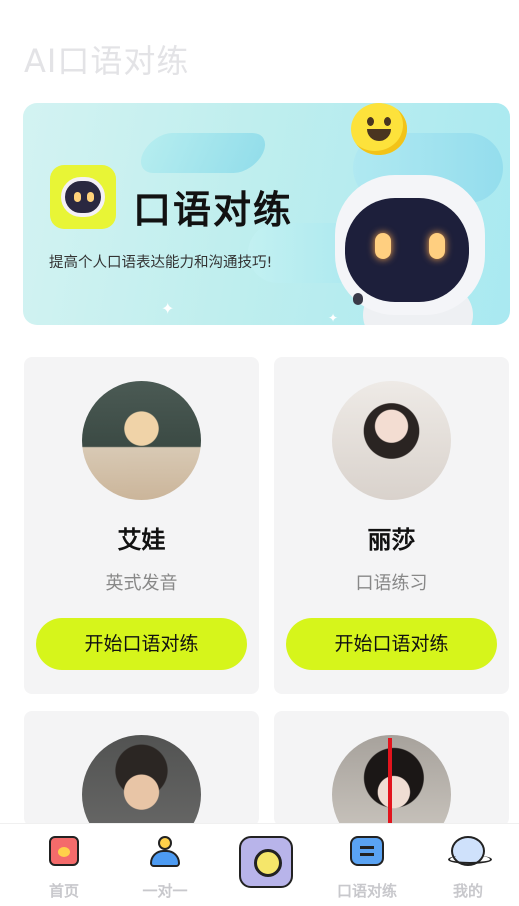 The height and width of the screenshot is (906, 519). Describe the element at coordinates (64, 851) in the screenshot. I see `gift-box-icon` at that location.